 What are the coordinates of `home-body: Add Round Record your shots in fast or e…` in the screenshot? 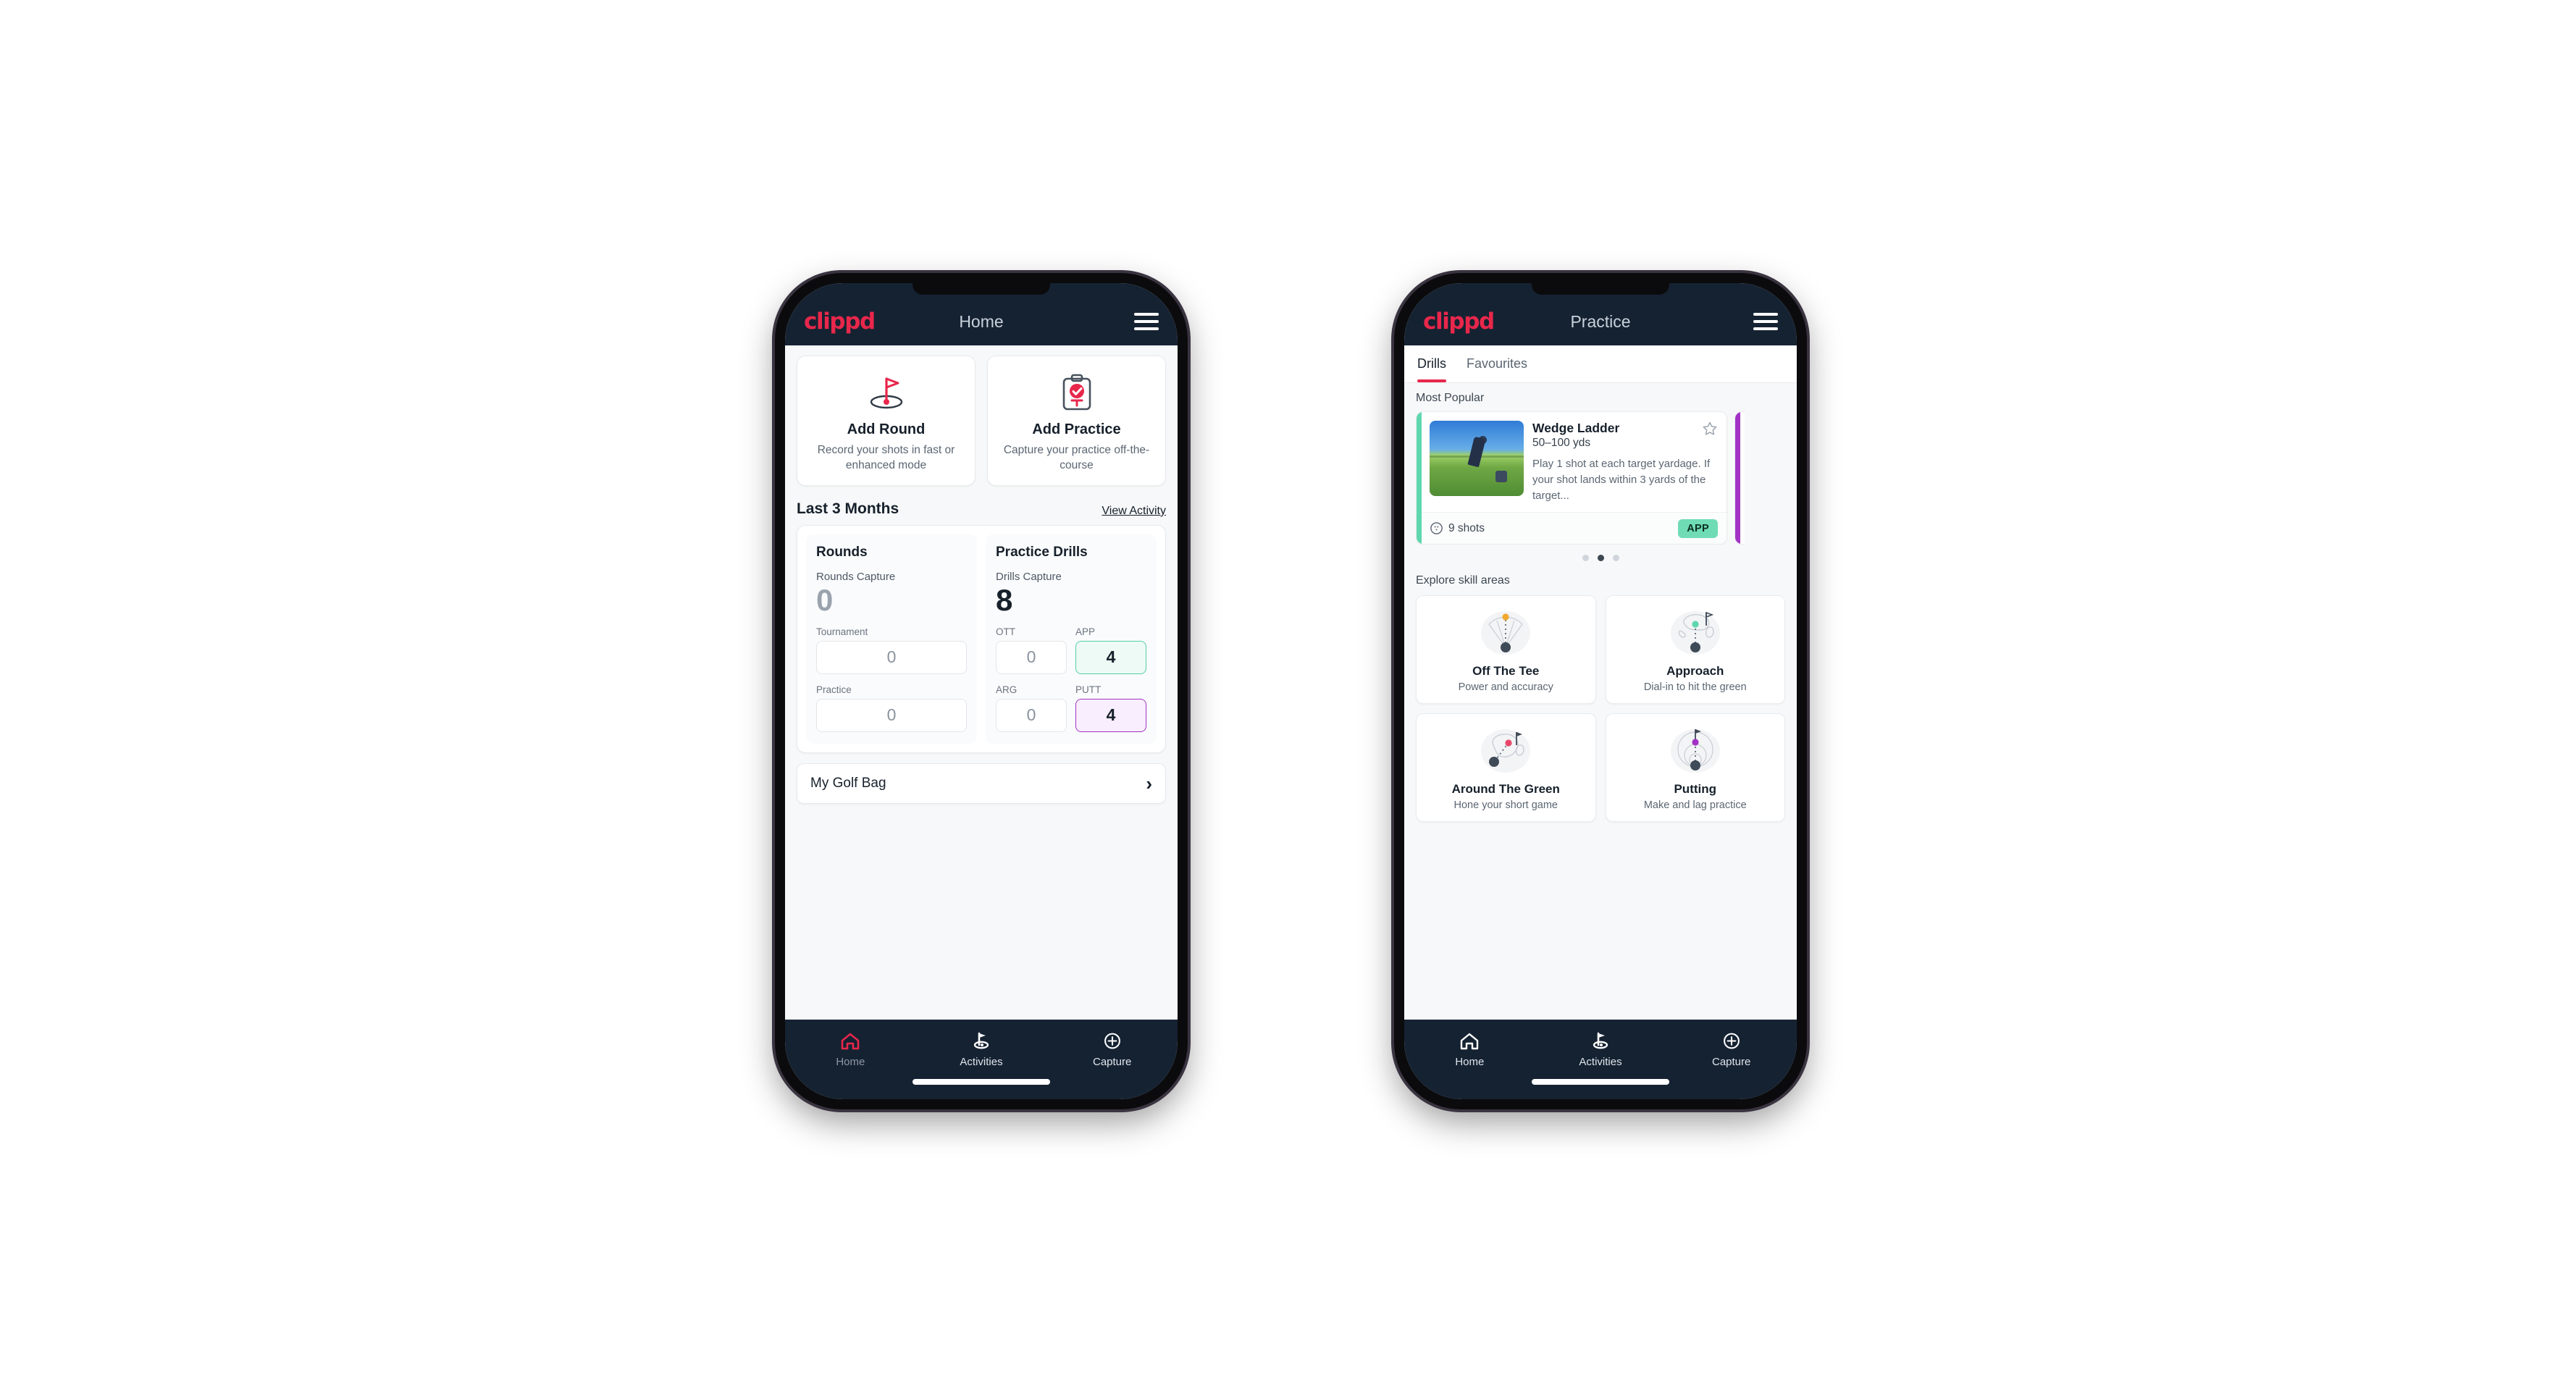 It's located at (981, 682).